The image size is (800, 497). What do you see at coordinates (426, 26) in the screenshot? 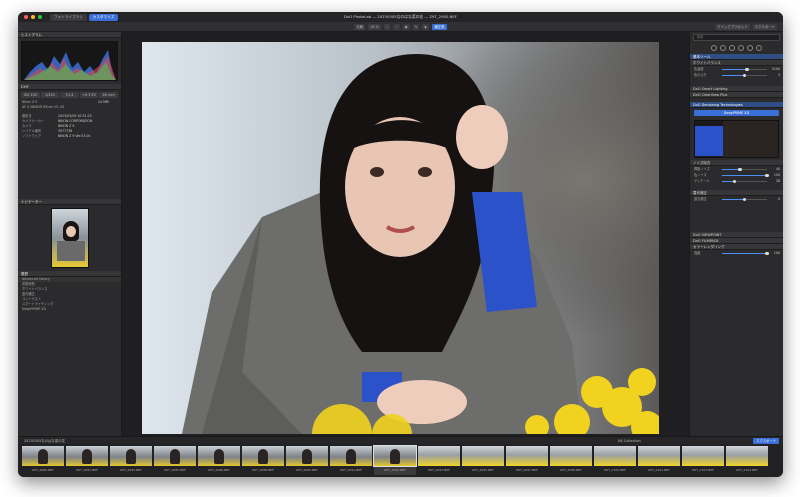
I see `local-adjust-tool-icon: ◐` at bounding box center [426, 26].